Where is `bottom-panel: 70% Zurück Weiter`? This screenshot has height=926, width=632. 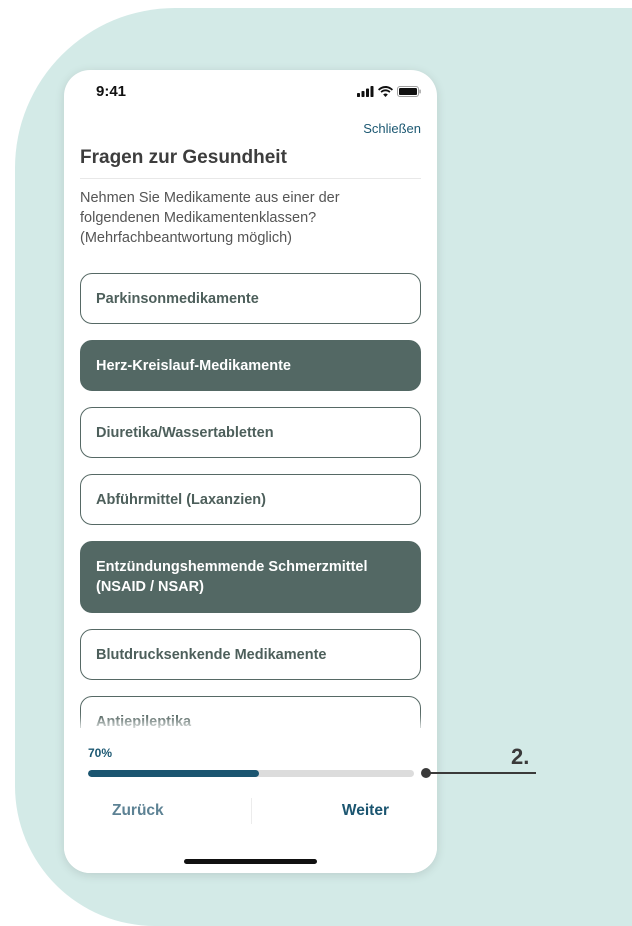 bottom-panel: 70% Zurück Weiter is located at coordinates (250, 800).